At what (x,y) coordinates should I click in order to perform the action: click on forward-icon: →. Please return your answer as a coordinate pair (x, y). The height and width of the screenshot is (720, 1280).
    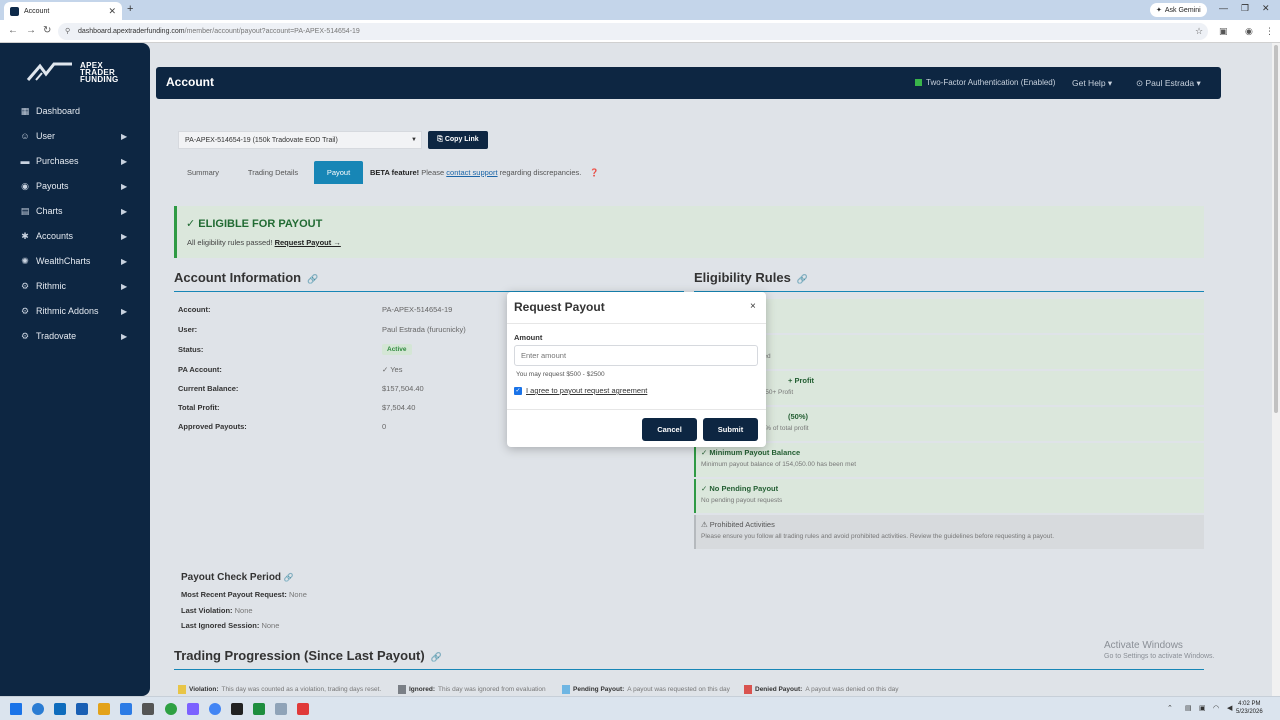
    Looking at the image, I should click on (31, 30).